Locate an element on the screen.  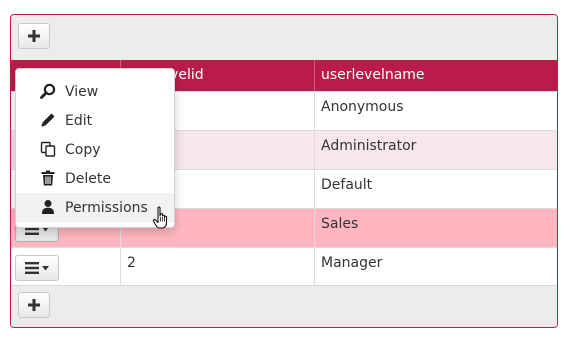
bars-icon is located at coordinates (32, 268).